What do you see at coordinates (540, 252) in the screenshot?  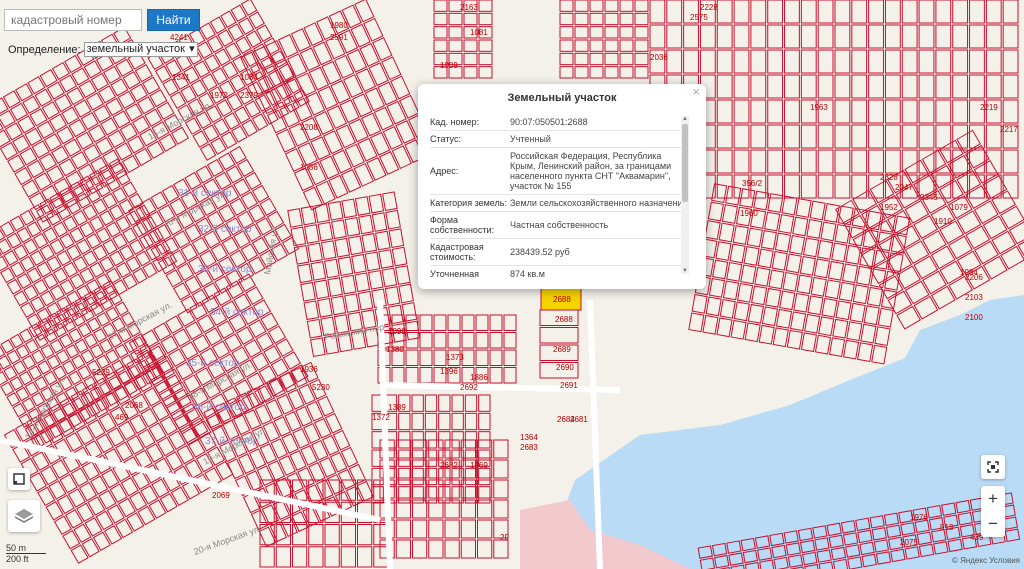 I see `info-value: 238439.52 руб` at bounding box center [540, 252].